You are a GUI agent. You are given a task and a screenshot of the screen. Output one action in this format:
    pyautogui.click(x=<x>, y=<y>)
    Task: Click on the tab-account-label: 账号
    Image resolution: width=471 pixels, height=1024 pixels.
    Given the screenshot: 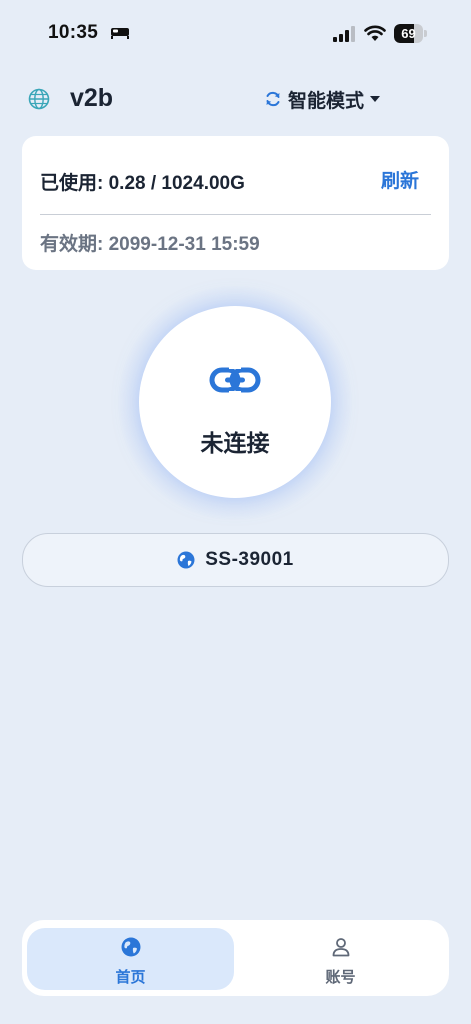 What is the action you would take?
    pyautogui.click(x=340, y=977)
    